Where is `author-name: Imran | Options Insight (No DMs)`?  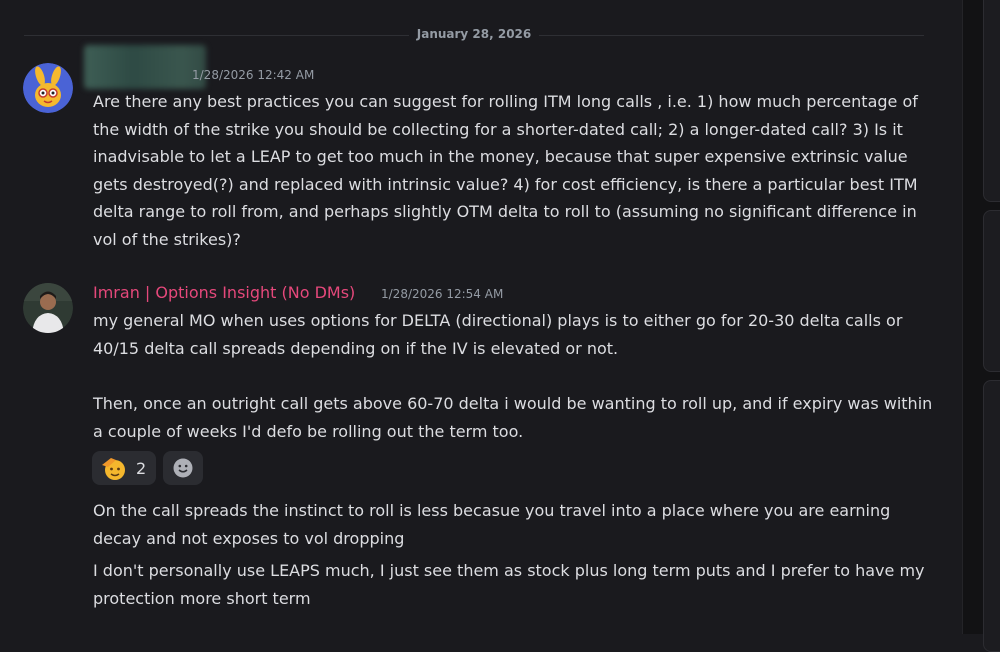 author-name: Imran | Options Insight (No DMs) is located at coordinates (224, 292).